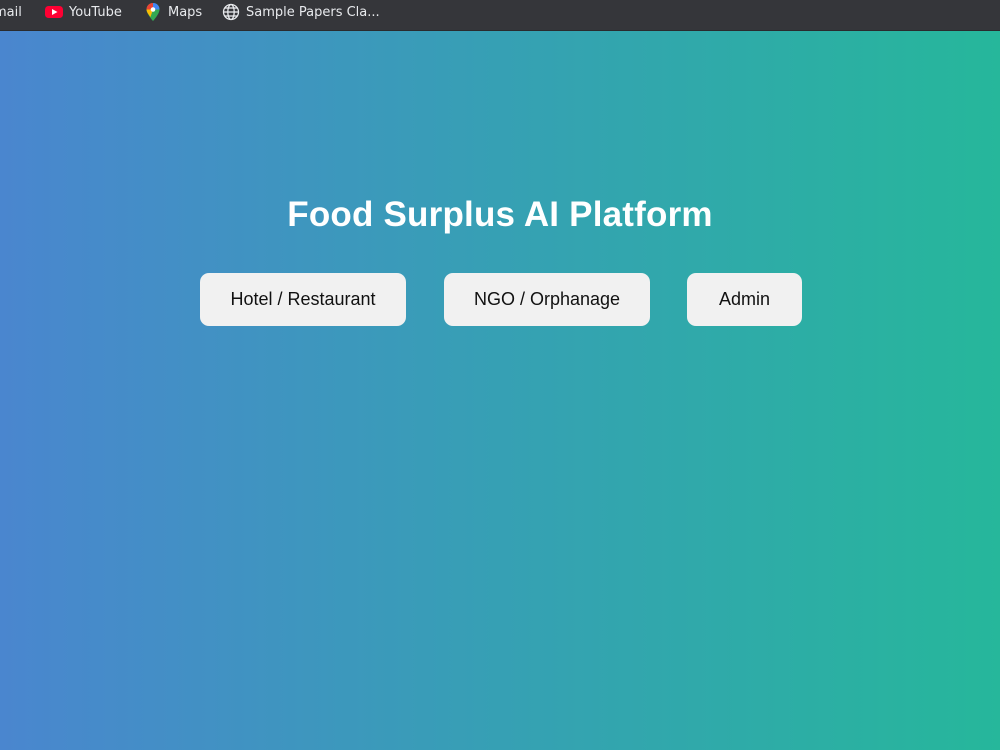 The width and height of the screenshot is (1000, 750). I want to click on maps-icon, so click(153, 12).